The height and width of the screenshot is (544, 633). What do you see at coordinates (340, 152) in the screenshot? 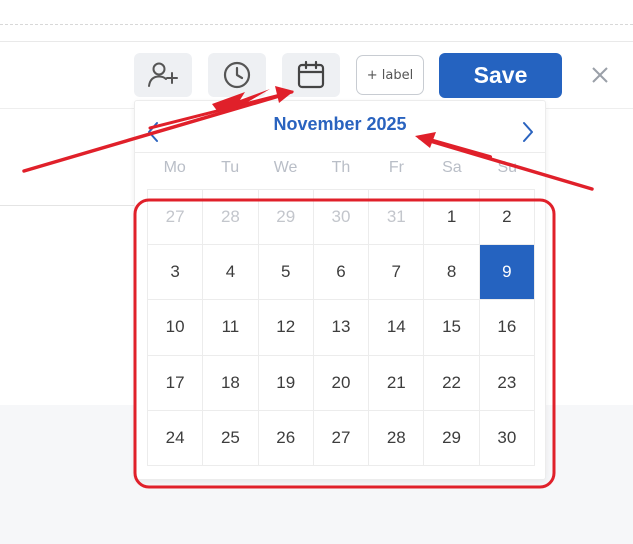
I see `weekday-divider` at bounding box center [340, 152].